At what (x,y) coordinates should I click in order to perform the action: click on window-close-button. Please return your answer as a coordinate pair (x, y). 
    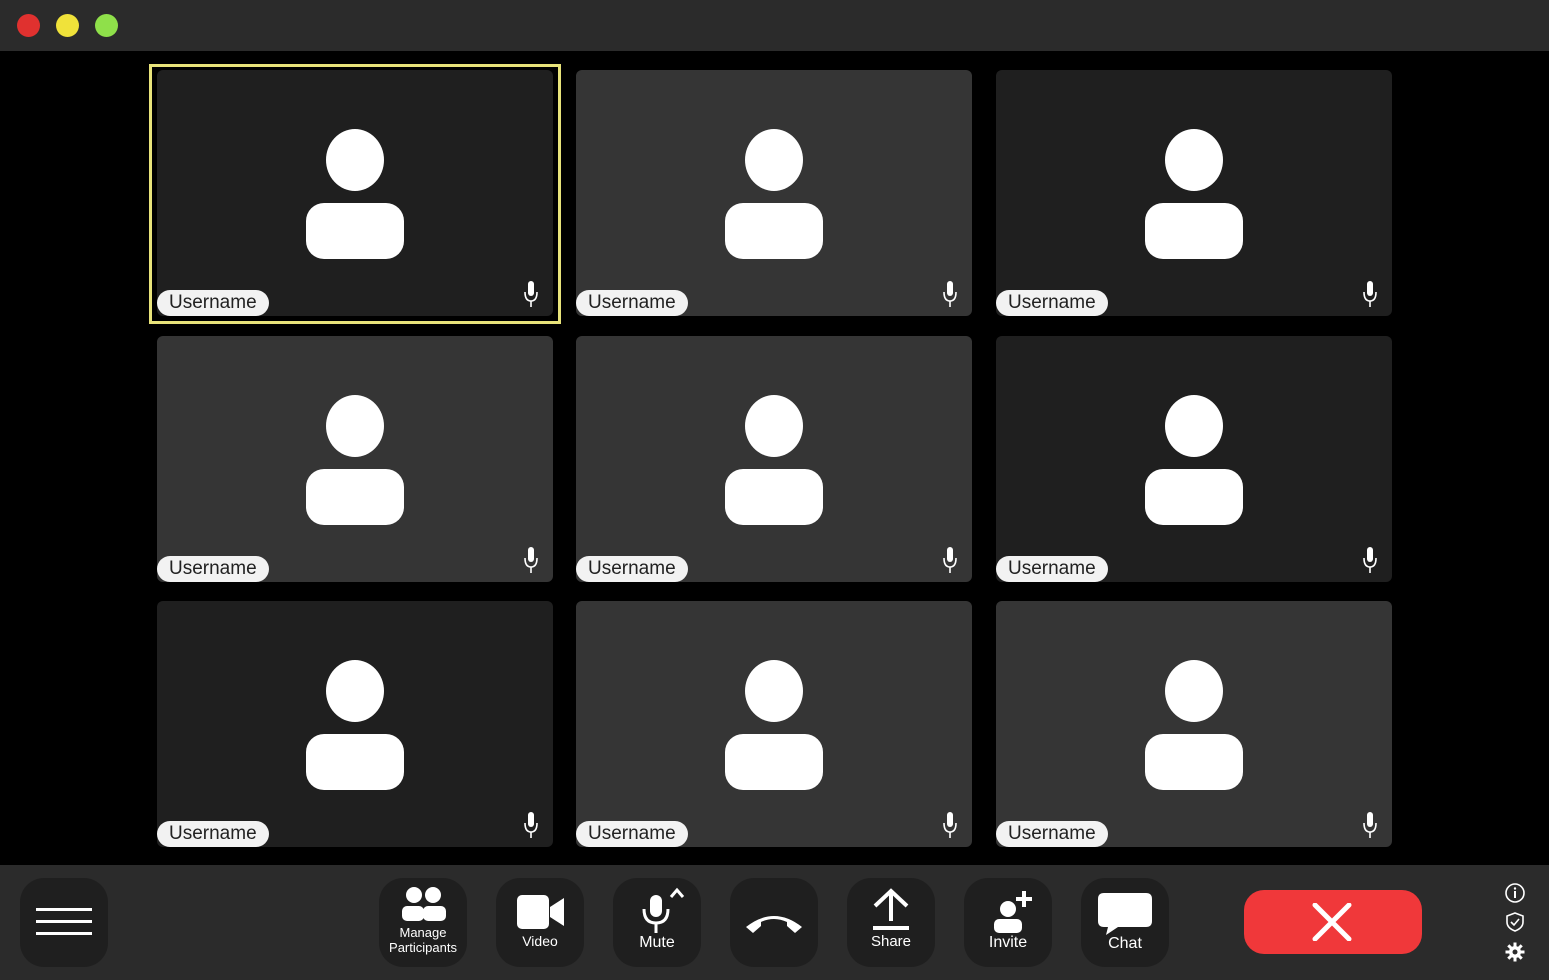
    Looking at the image, I should click on (28, 25).